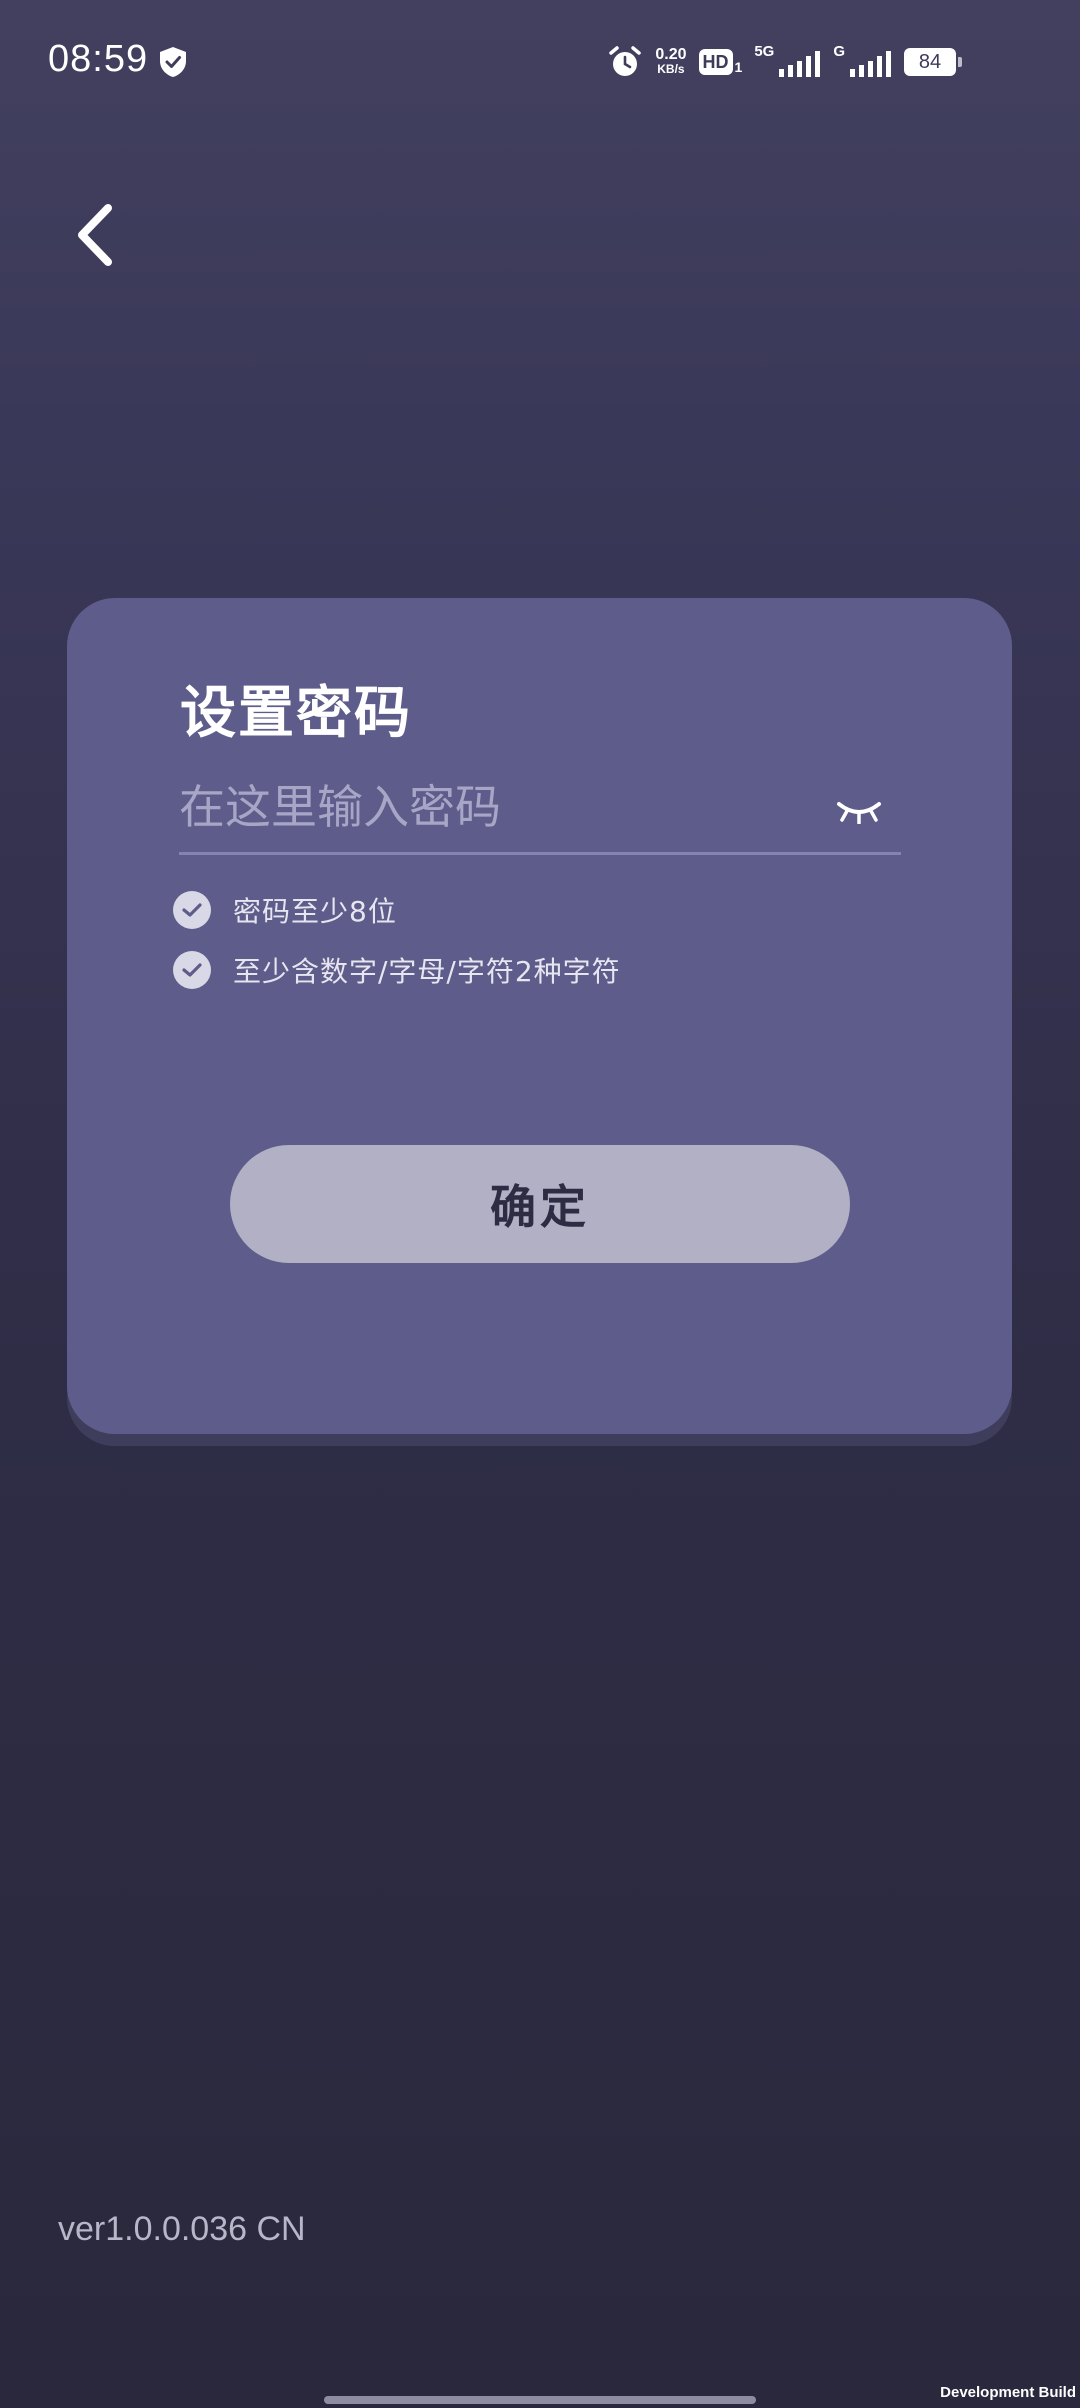 The width and height of the screenshot is (1080, 2408). What do you see at coordinates (671, 54) in the screenshot?
I see `network-speed-value: 0.20` at bounding box center [671, 54].